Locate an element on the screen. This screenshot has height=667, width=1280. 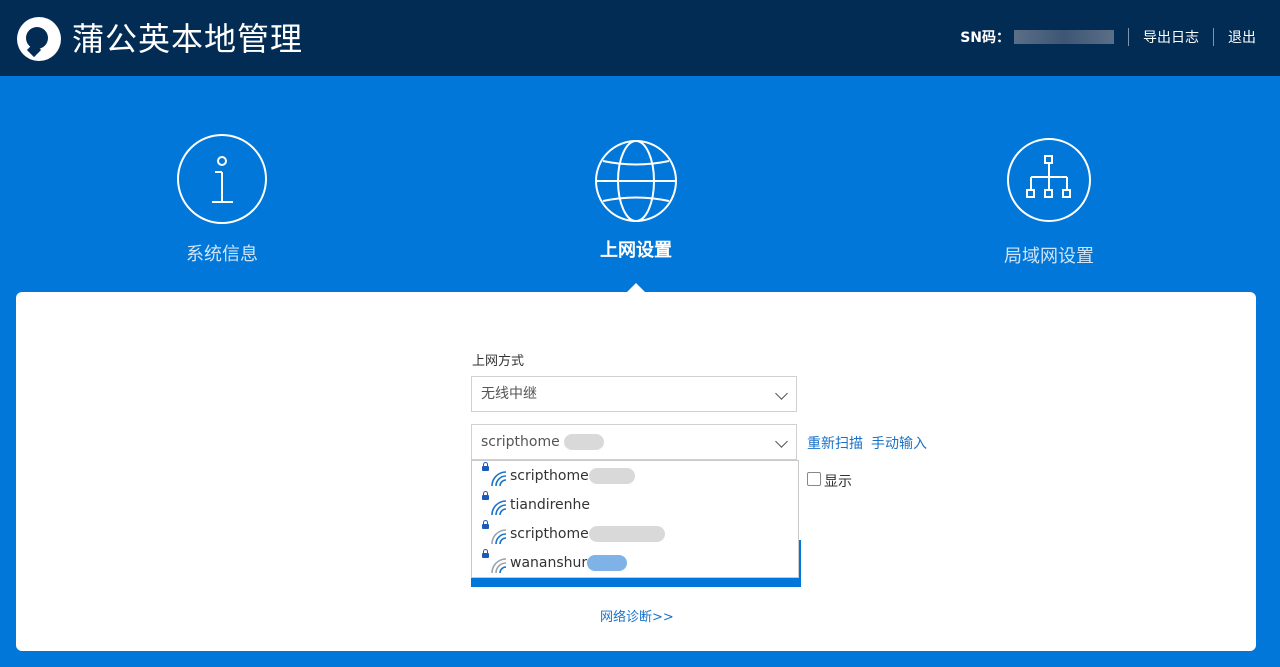
wifi-list-item: wananshur is located at coordinates (554, 562).